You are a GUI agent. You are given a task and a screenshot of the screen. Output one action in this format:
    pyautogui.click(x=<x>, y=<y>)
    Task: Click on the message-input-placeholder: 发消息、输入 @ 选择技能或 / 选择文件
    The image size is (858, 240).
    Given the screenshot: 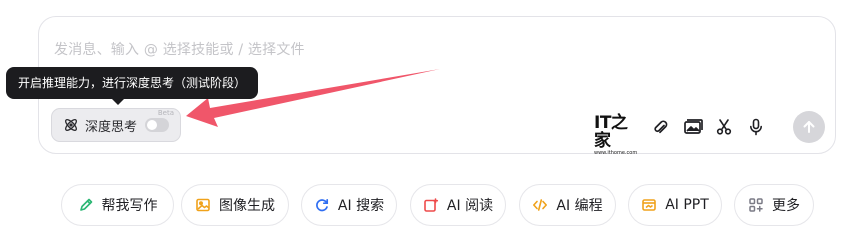 What is the action you would take?
    pyautogui.click(x=179, y=49)
    